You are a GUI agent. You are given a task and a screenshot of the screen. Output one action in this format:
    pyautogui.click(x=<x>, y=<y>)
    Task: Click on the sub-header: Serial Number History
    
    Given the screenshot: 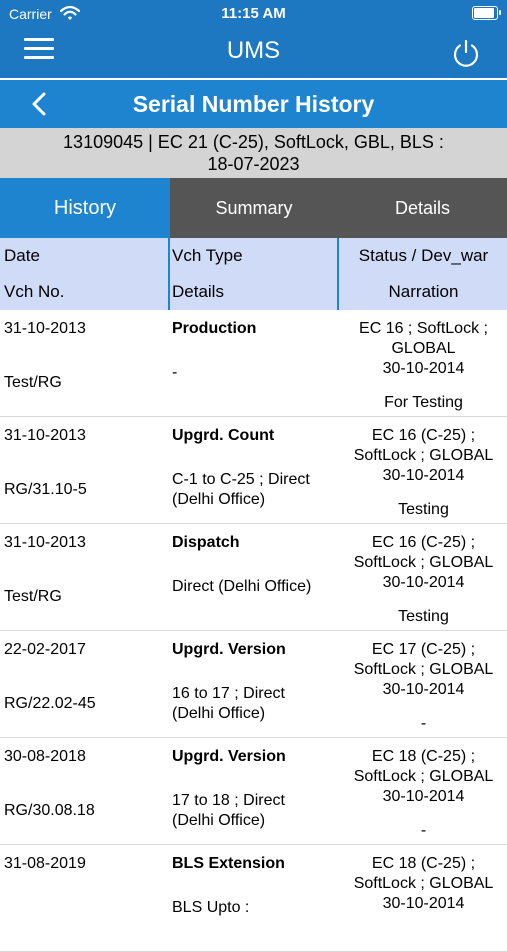 What is the action you would take?
    pyautogui.click(x=253, y=104)
    